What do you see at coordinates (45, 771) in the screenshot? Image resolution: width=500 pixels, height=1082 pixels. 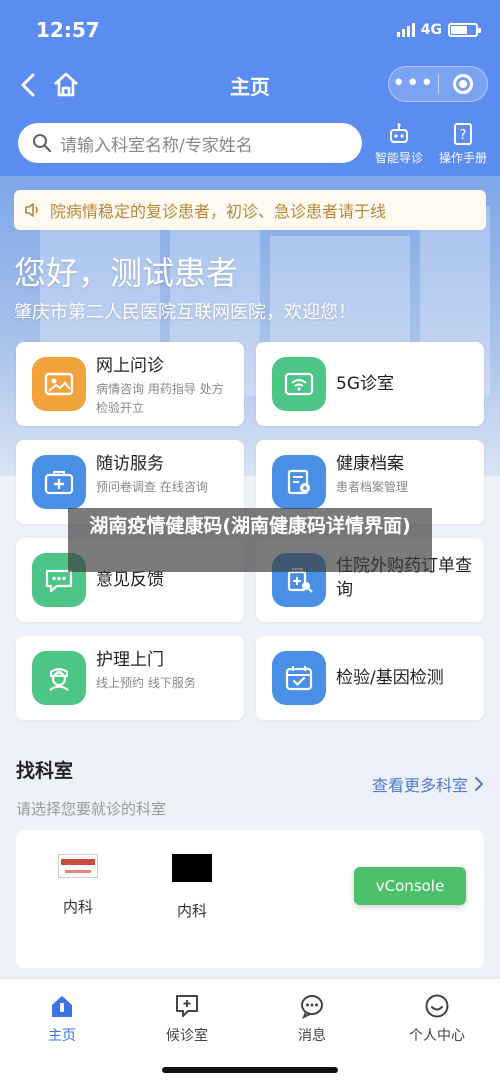 I see `department-section-title: 找科室` at bounding box center [45, 771].